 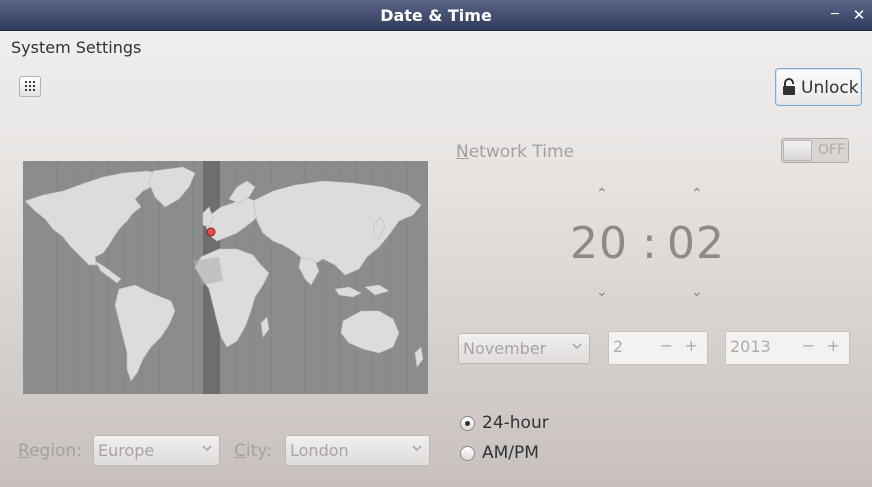 I want to click on window-title: Date & Time, so click(x=436, y=15).